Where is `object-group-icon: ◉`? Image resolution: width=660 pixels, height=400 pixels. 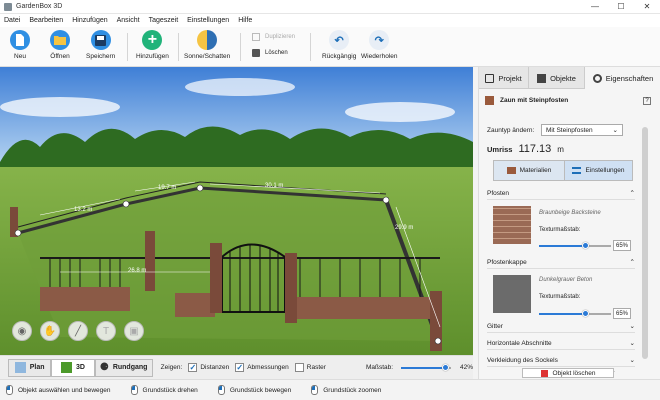
object-group-icon: ◉ is located at coordinates (22, 331).